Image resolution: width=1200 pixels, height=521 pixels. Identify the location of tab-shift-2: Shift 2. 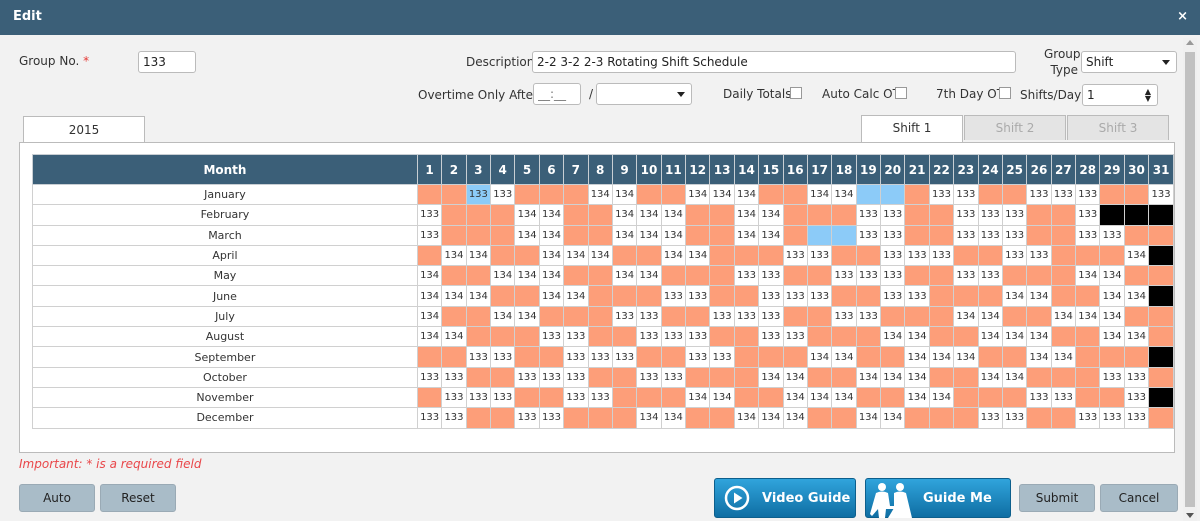
(1015, 127).